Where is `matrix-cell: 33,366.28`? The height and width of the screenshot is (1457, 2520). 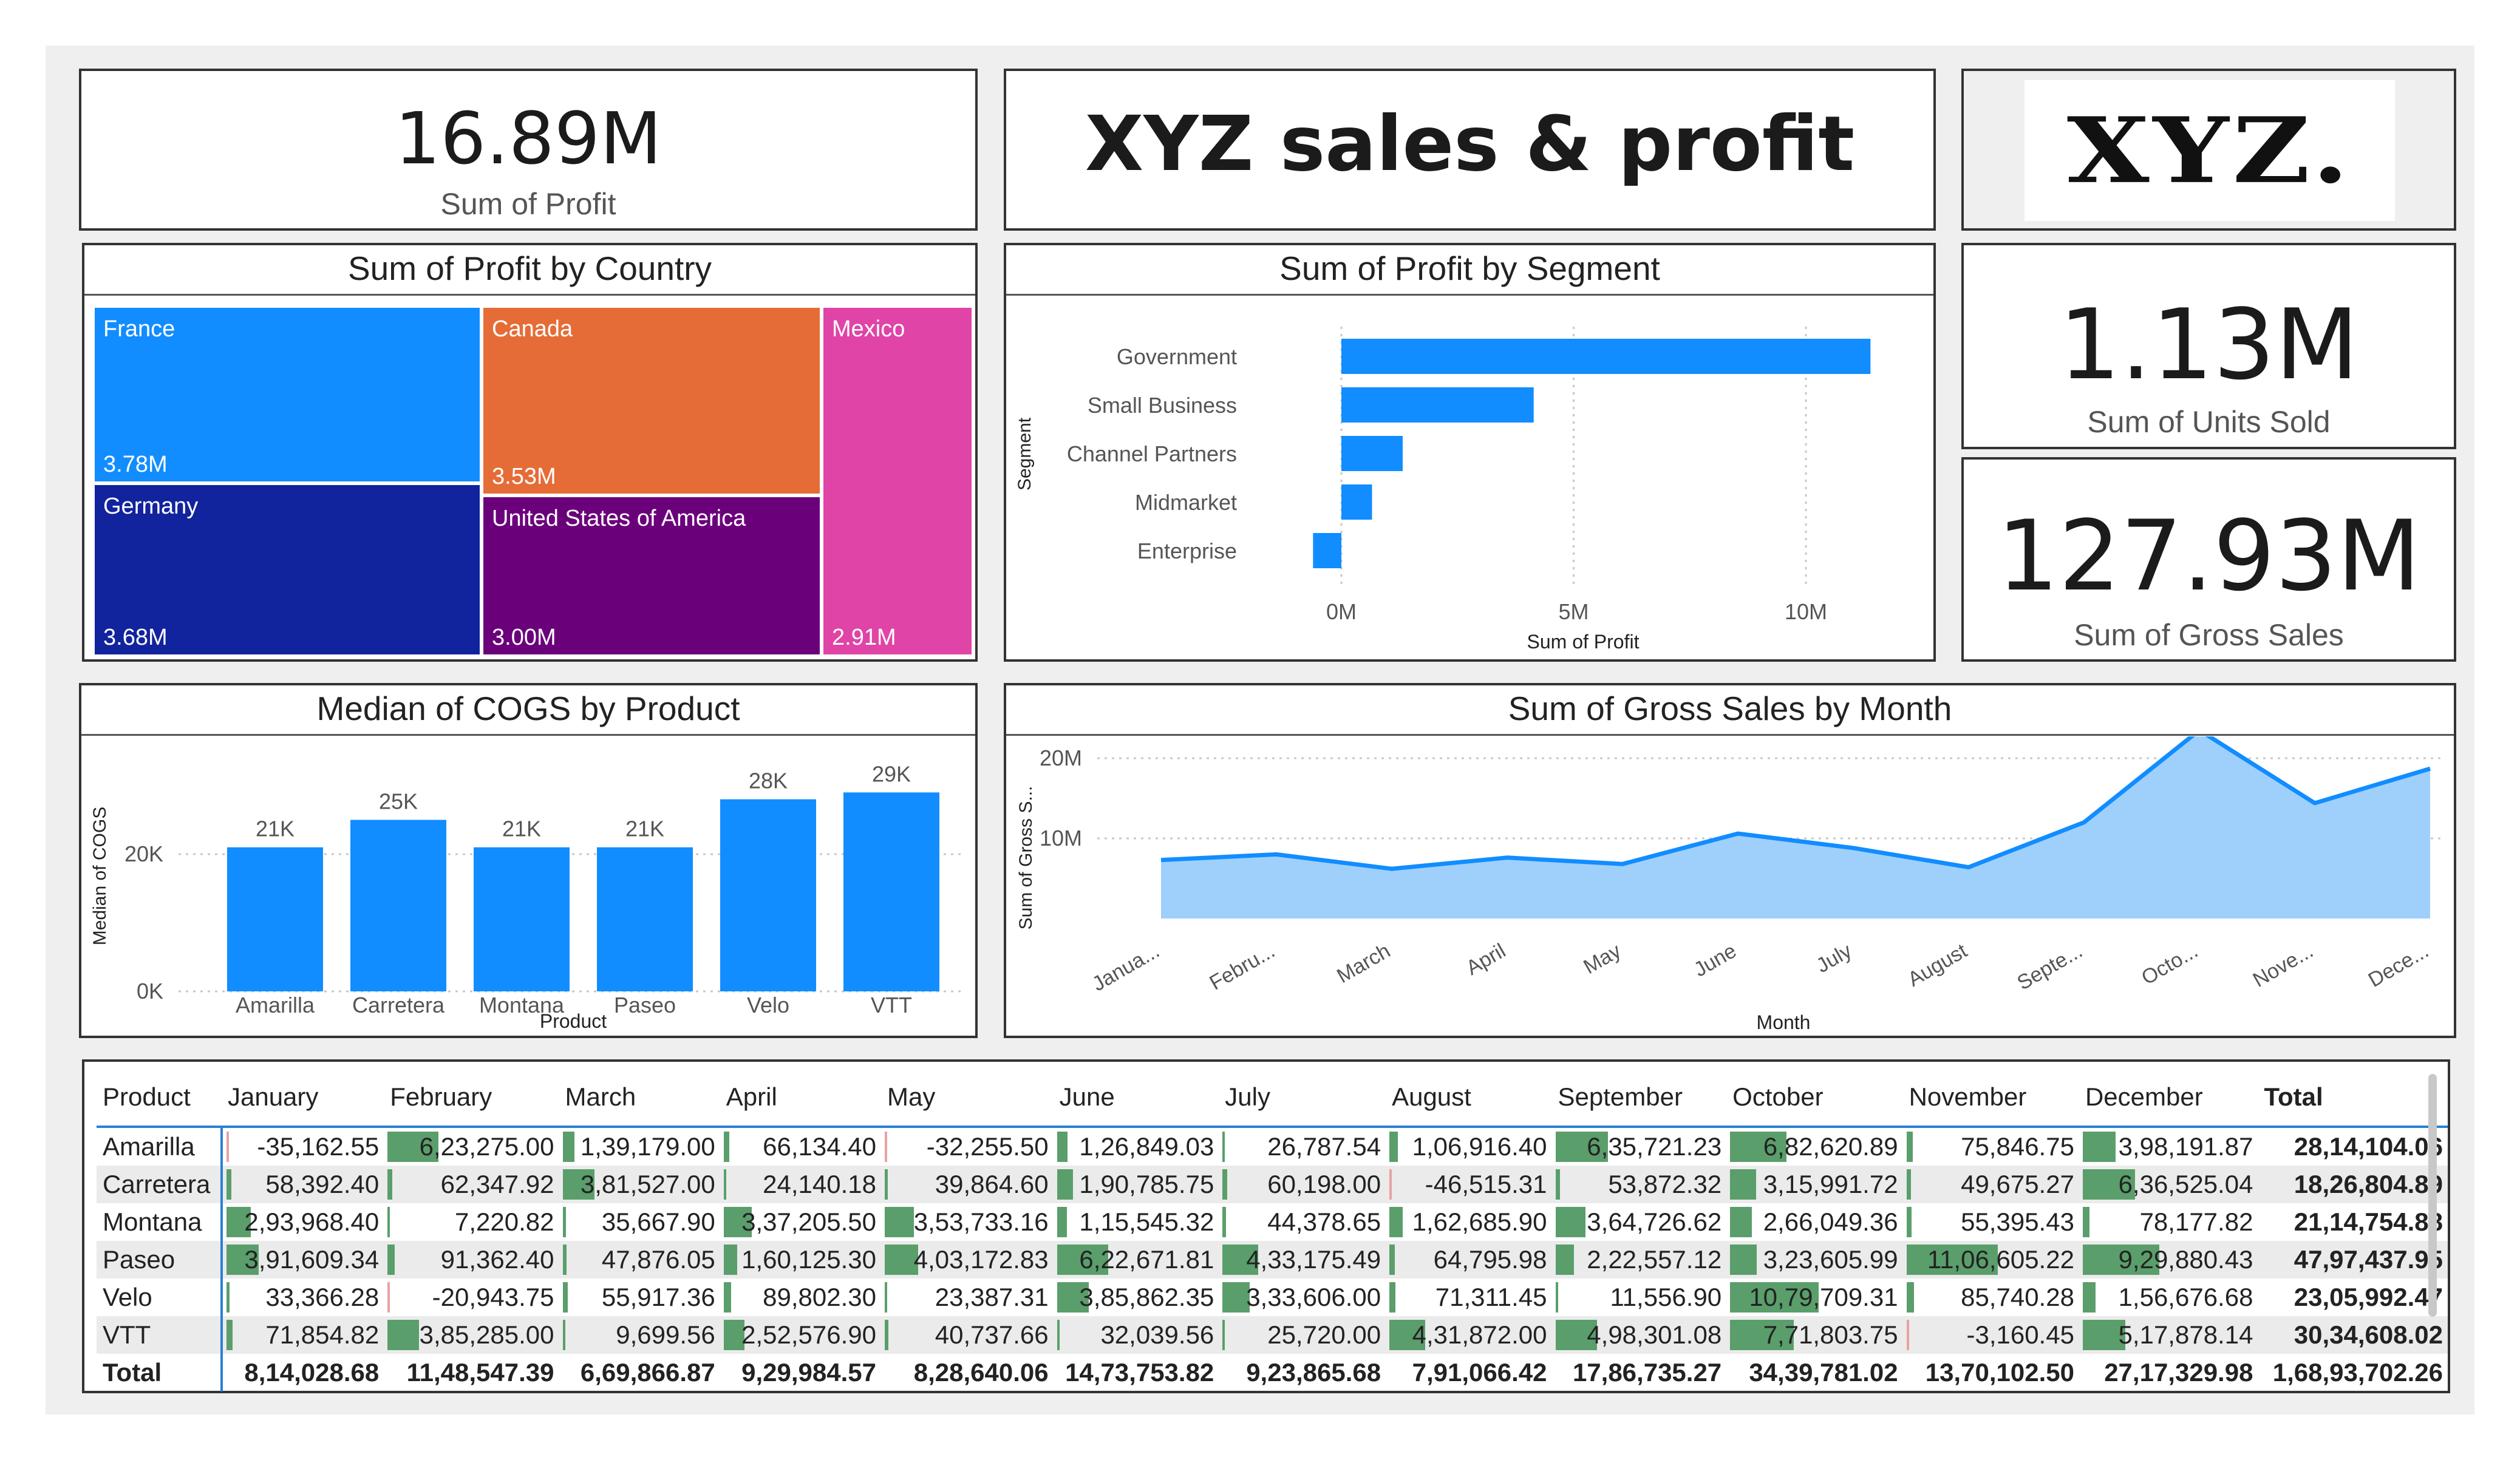 matrix-cell: 33,366.28 is located at coordinates (303, 1297).